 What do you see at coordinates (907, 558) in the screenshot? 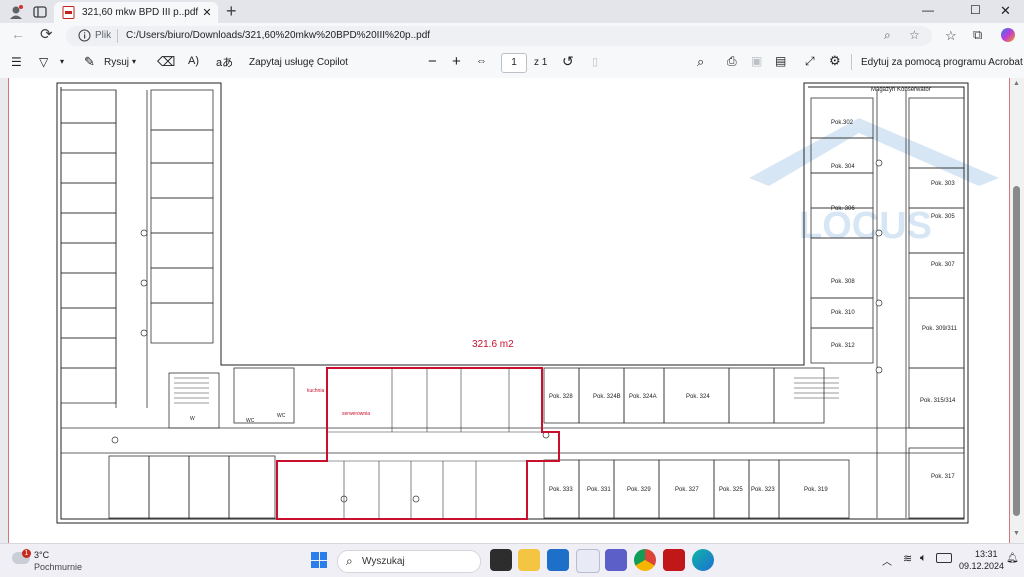
I see `wifi-icon: ≋` at bounding box center [907, 558].